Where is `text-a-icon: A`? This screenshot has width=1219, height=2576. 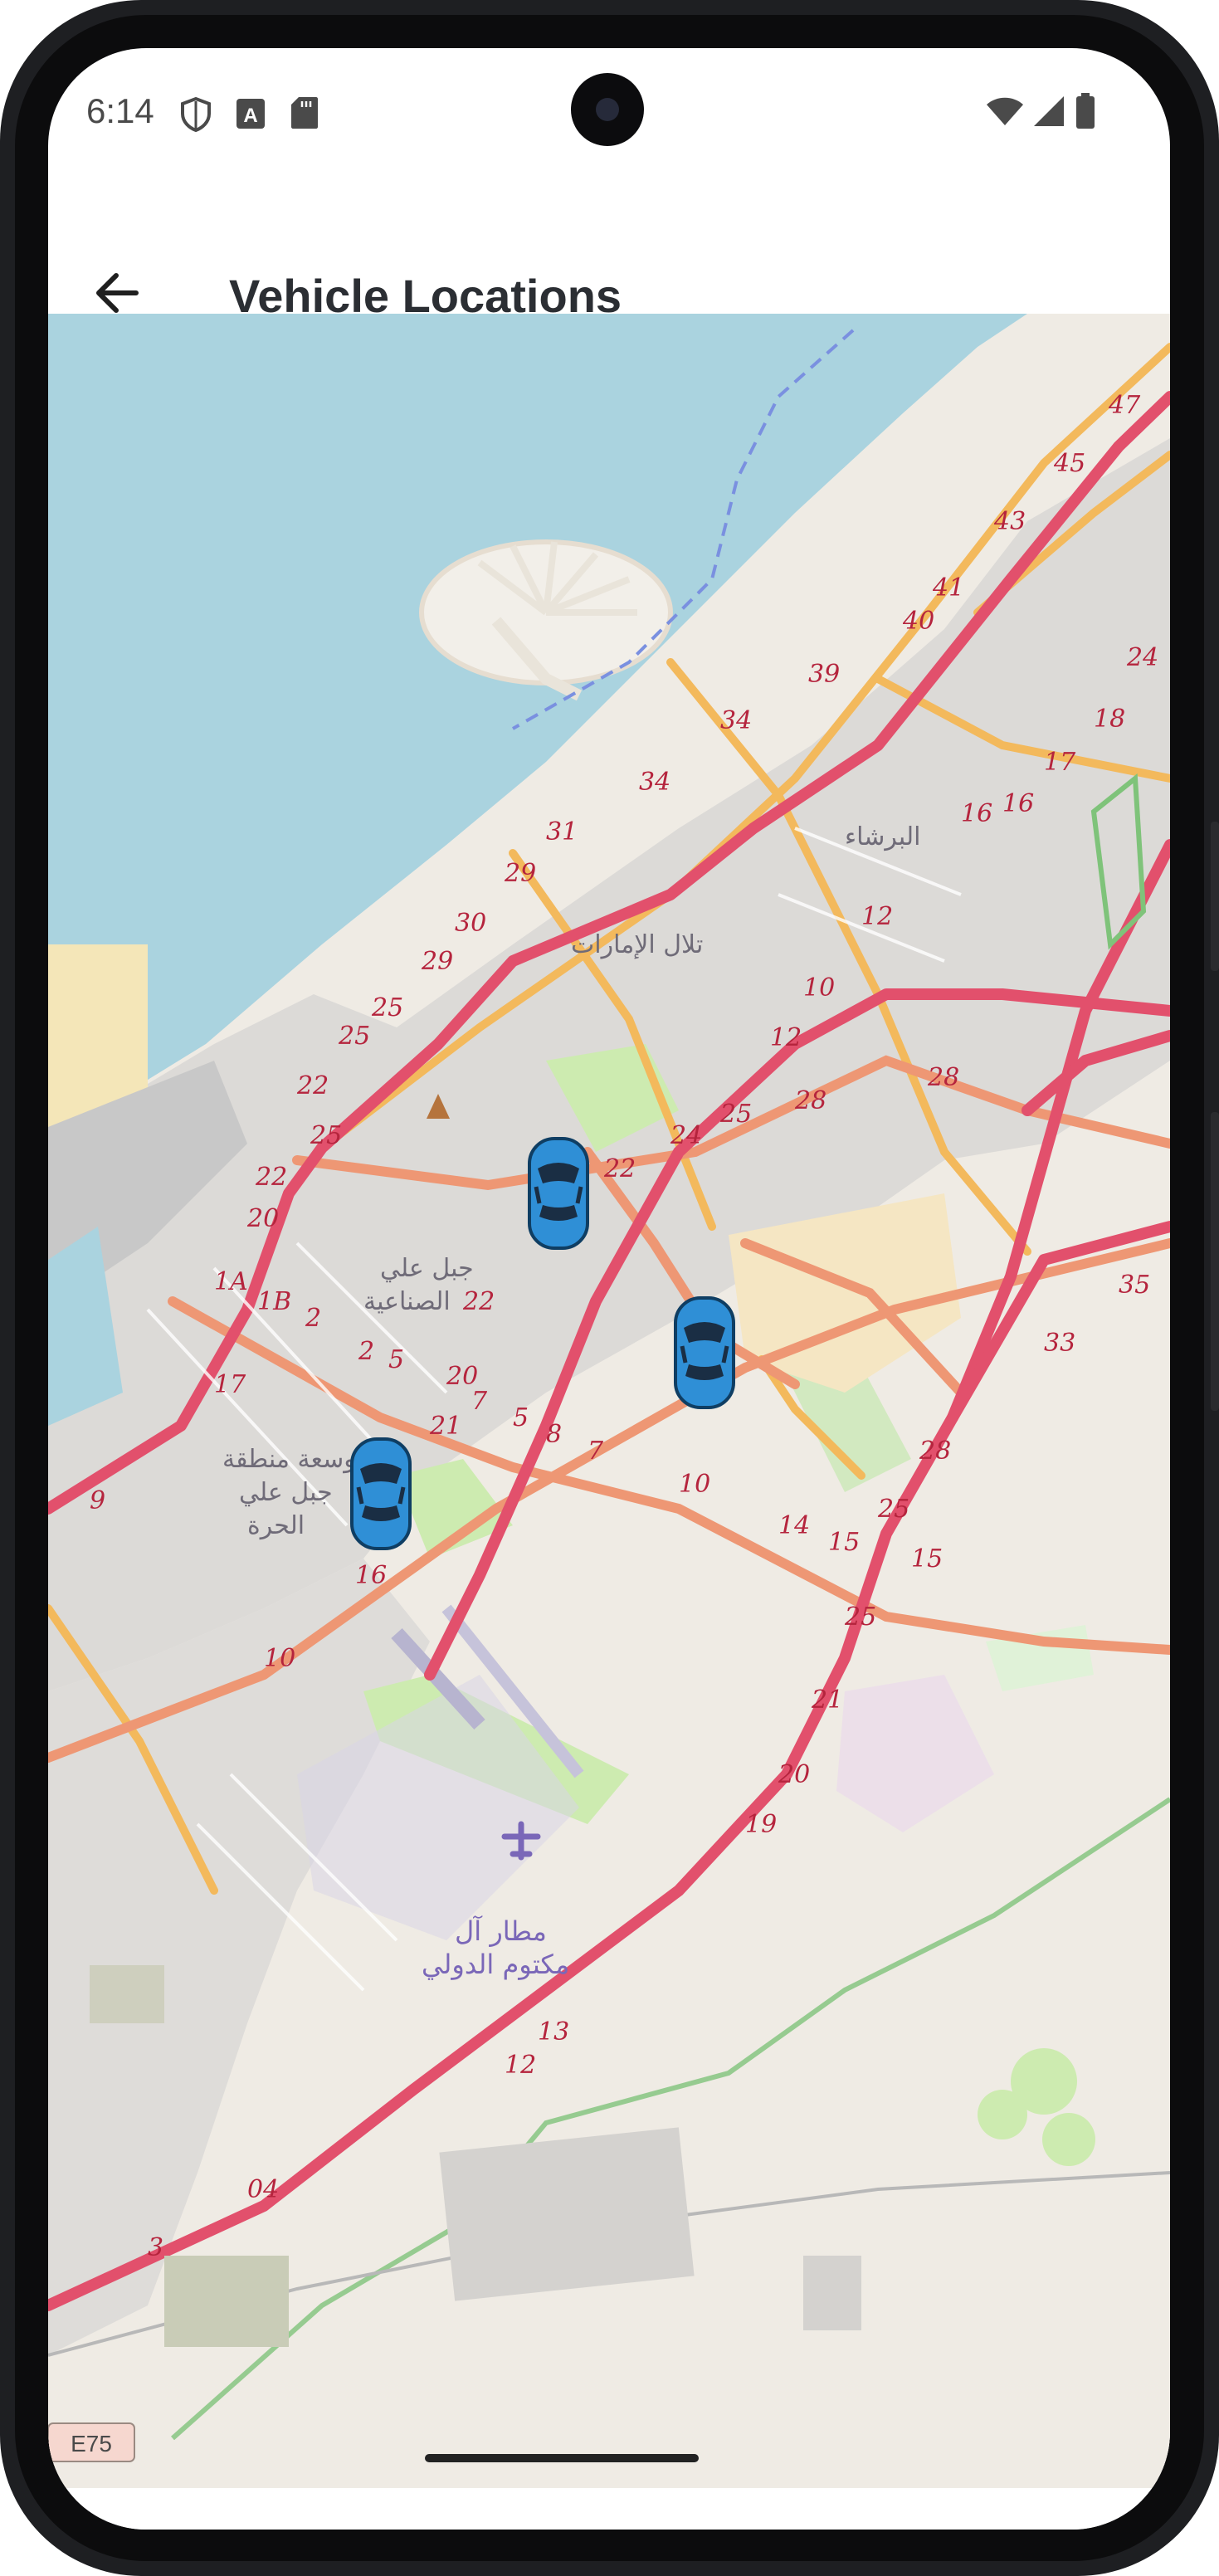 text-a-icon: A is located at coordinates (251, 116).